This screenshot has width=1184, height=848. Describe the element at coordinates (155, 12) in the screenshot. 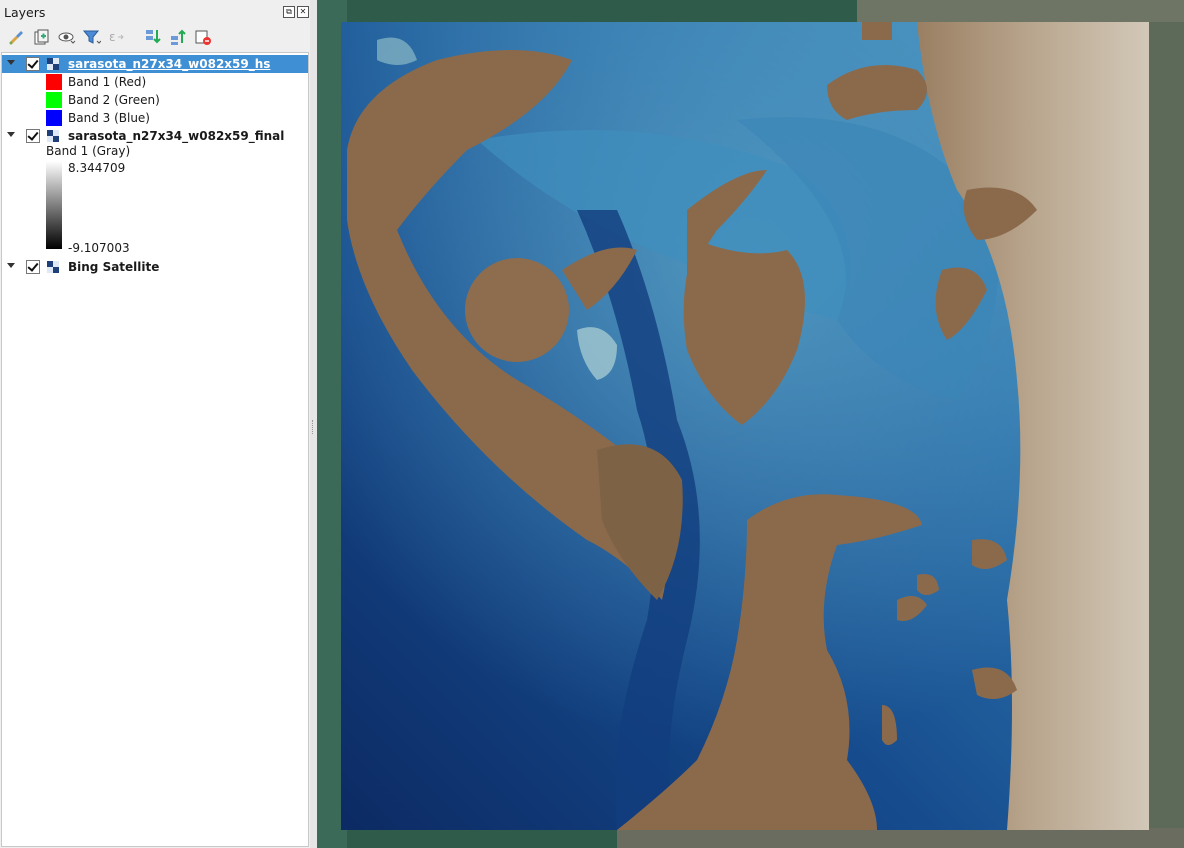

I see `panel-title-bar: Layers ⧉ ✕` at that location.